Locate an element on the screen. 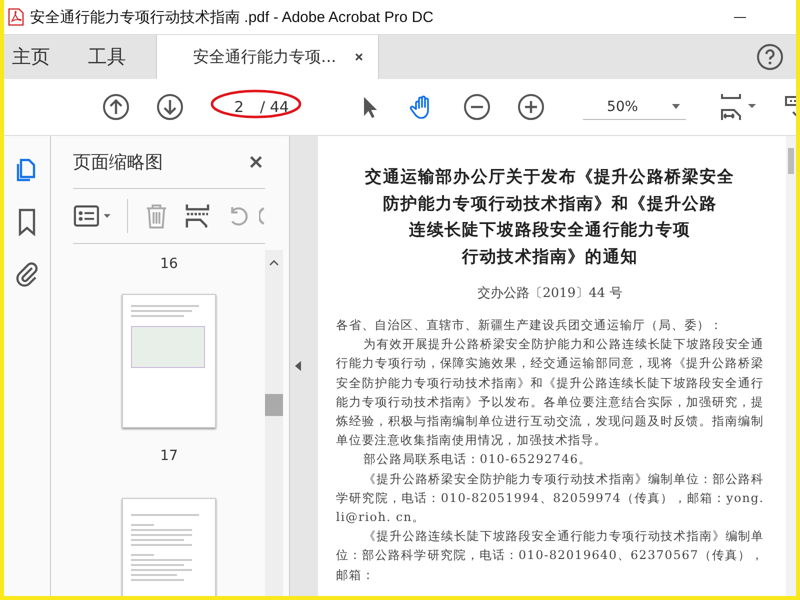 This screenshot has width=800, height=600. next-page-icon is located at coordinates (170, 107).